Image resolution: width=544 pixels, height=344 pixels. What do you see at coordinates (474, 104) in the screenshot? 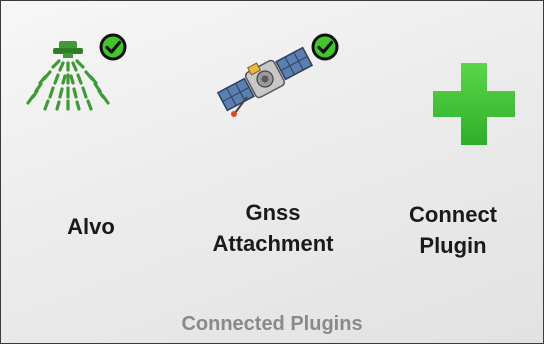
I see `plus-icon` at bounding box center [474, 104].